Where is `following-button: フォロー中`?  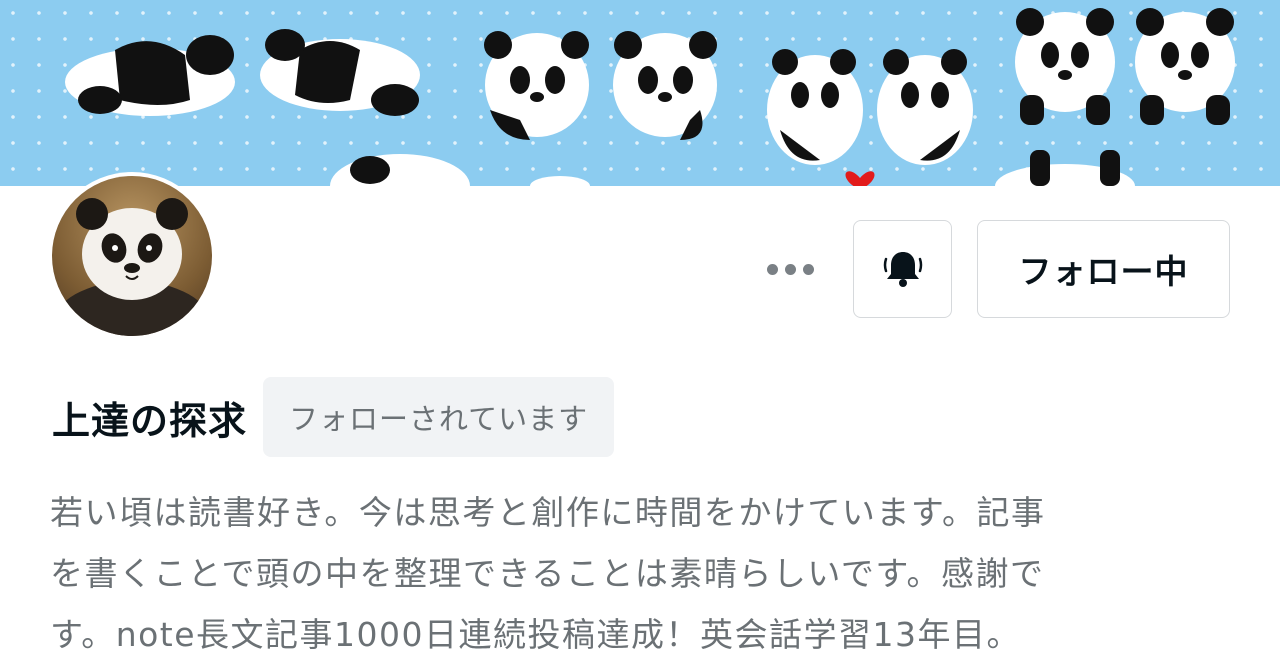
following-button: フォロー中 is located at coordinates (1103, 269).